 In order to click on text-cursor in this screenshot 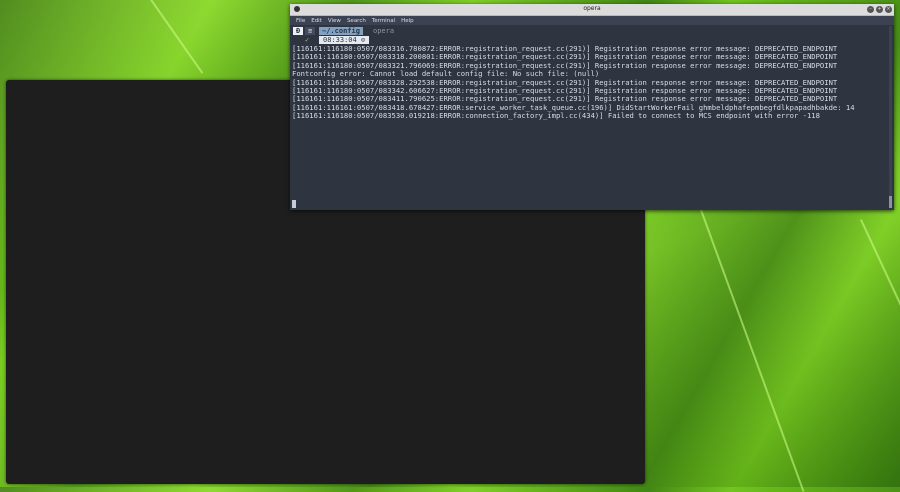, I will do `click(294, 204)`.